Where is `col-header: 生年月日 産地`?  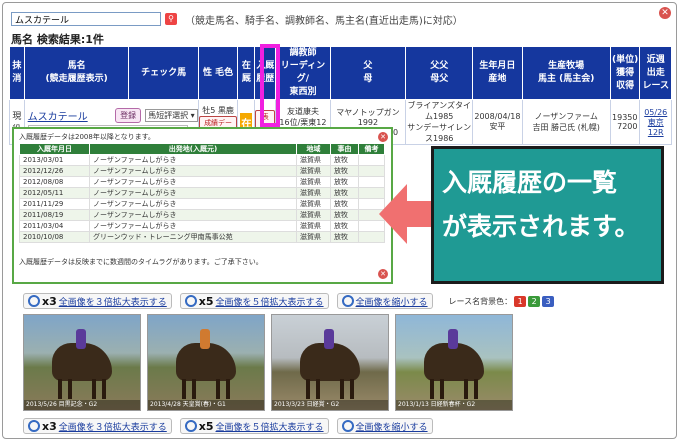
col-header: 生年月日 産地 is located at coordinates (497, 73).